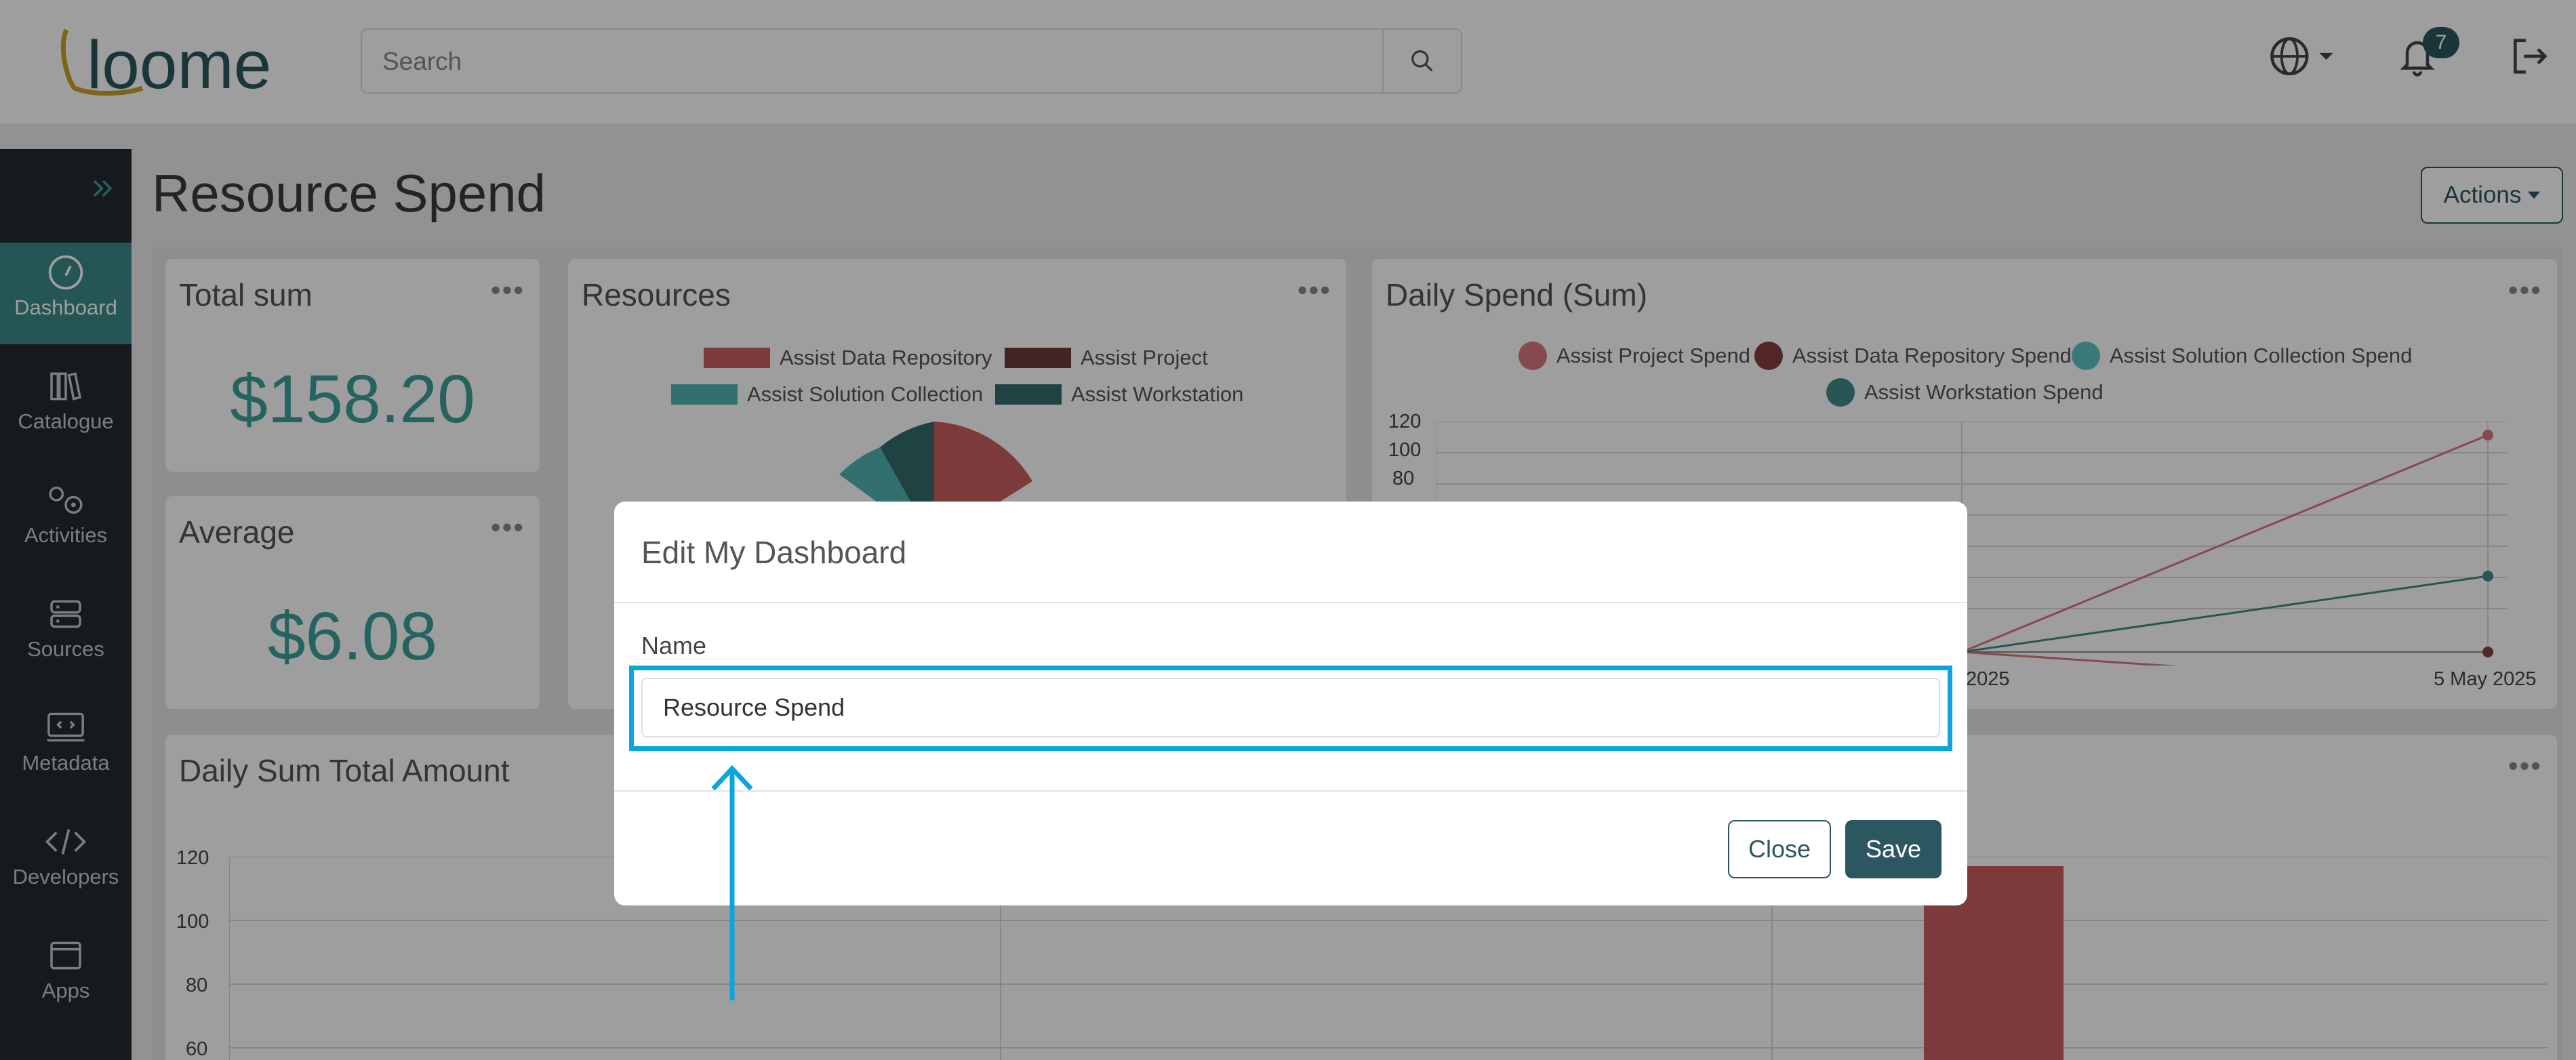 This screenshot has width=2576, height=1060. Describe the element at coordinates (1290, 707) in the screenshot. I see `dashboard-name-input` at that location.